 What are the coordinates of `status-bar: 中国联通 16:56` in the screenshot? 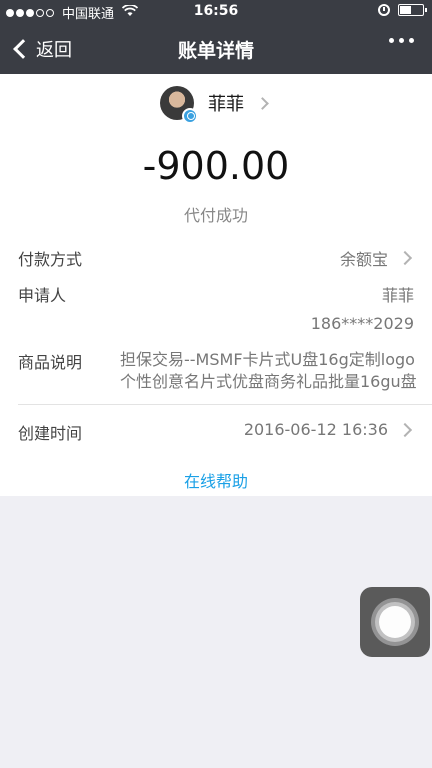 It's located at (216, 12).